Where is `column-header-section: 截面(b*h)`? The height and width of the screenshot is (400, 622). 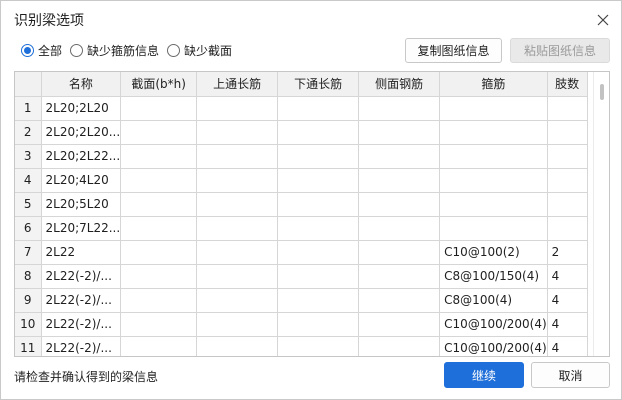
column-header-section: 截面(b*h) is located at coordinates (159, 84).